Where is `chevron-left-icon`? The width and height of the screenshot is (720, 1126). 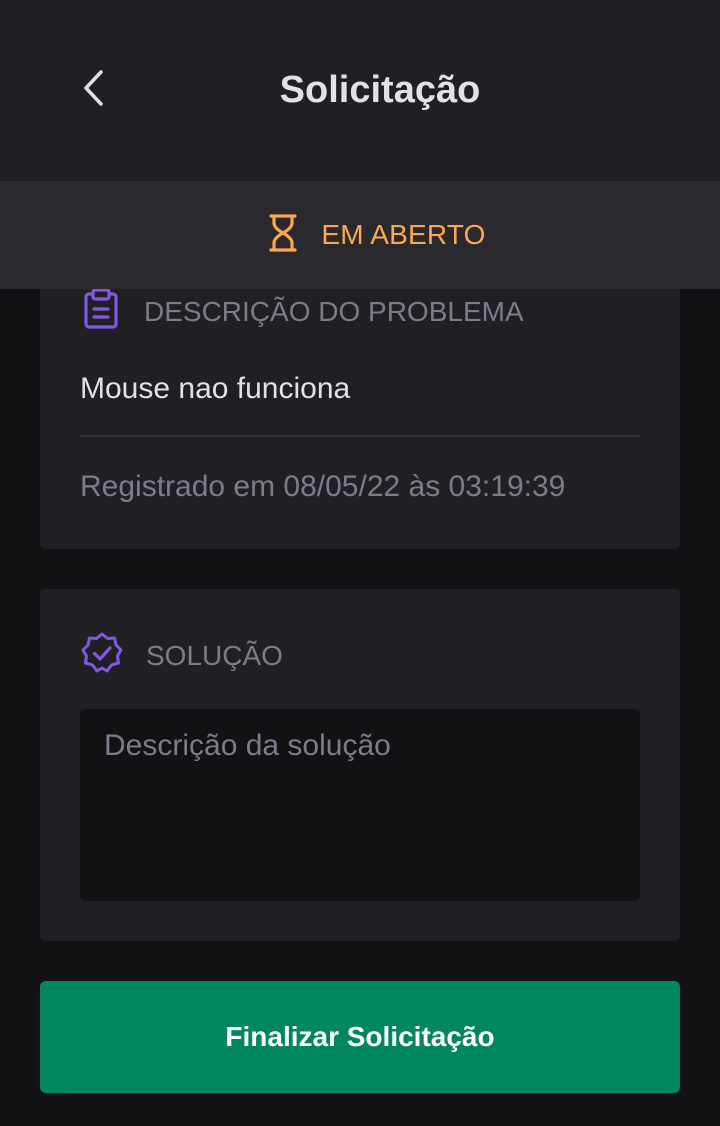
chevron-left-icon is located at coordinates (94, 90).